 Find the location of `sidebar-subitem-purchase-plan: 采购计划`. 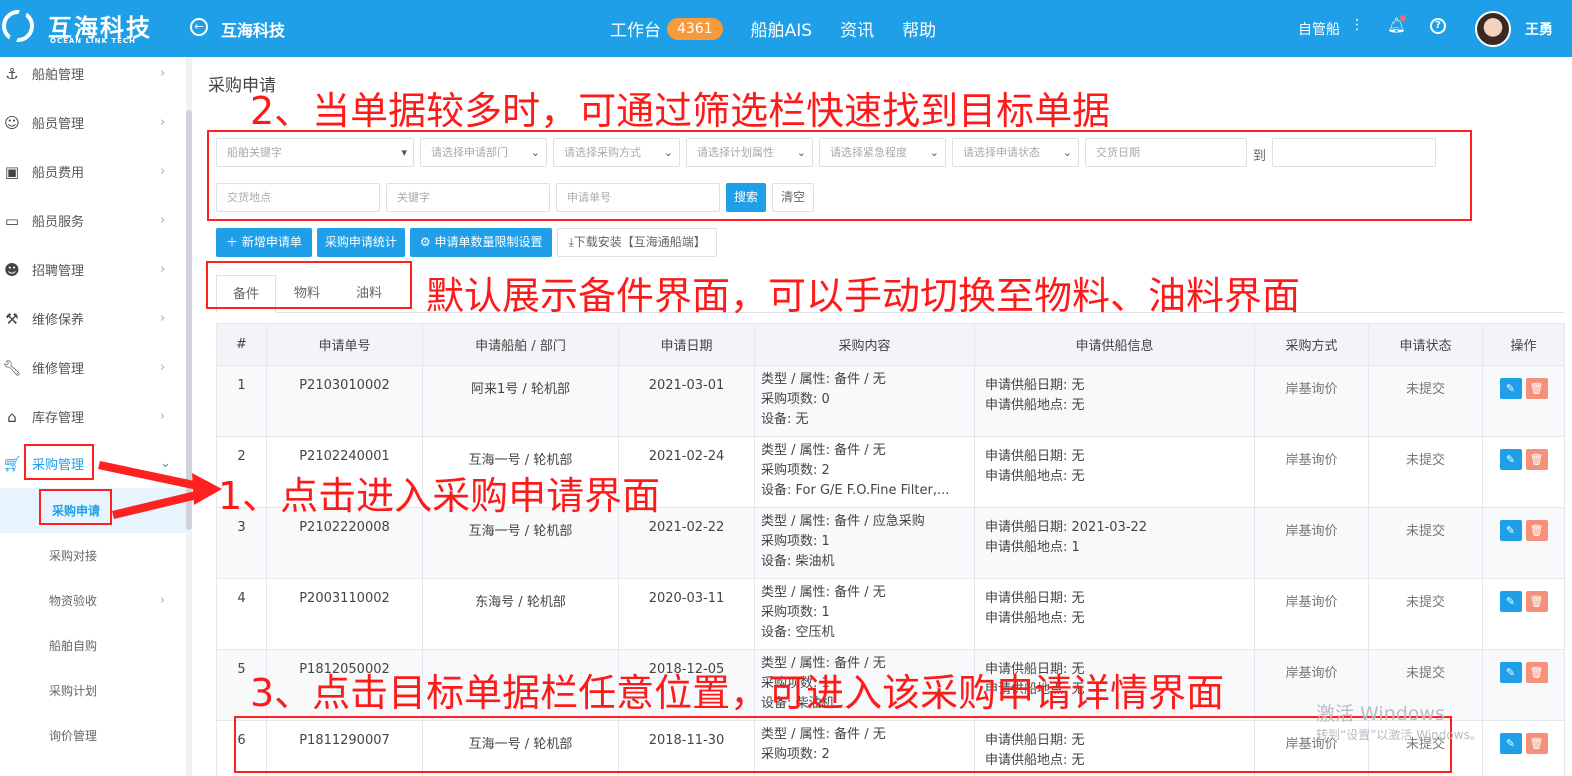

sidebar-subitem-purchase-plan: 采购计划 is located at coordinates (93, 690).